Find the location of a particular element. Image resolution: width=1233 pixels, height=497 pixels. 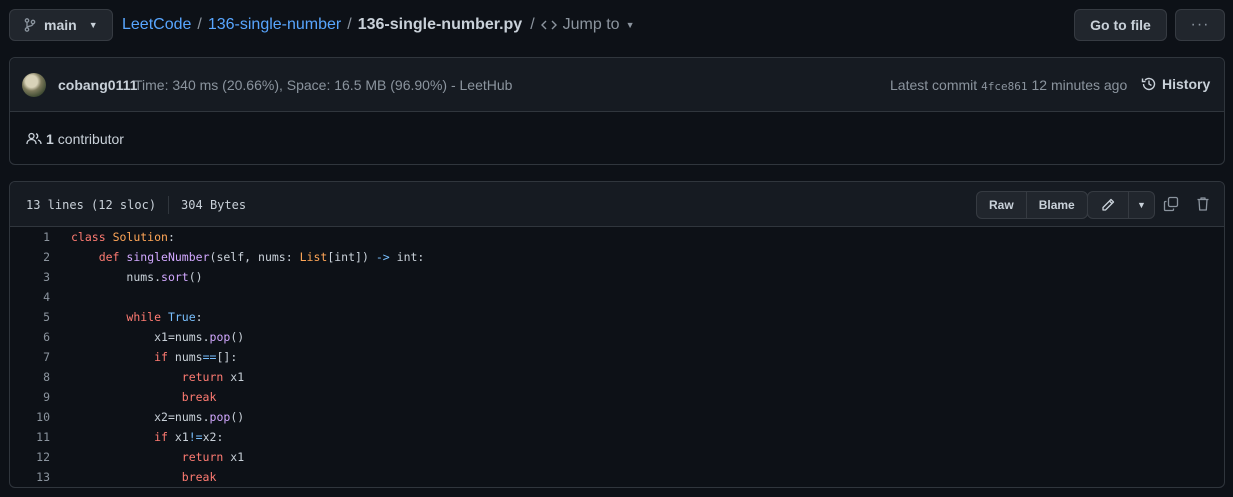

breadcrumb-folder-link: 136-single-number is located at coordinates (274, 25).